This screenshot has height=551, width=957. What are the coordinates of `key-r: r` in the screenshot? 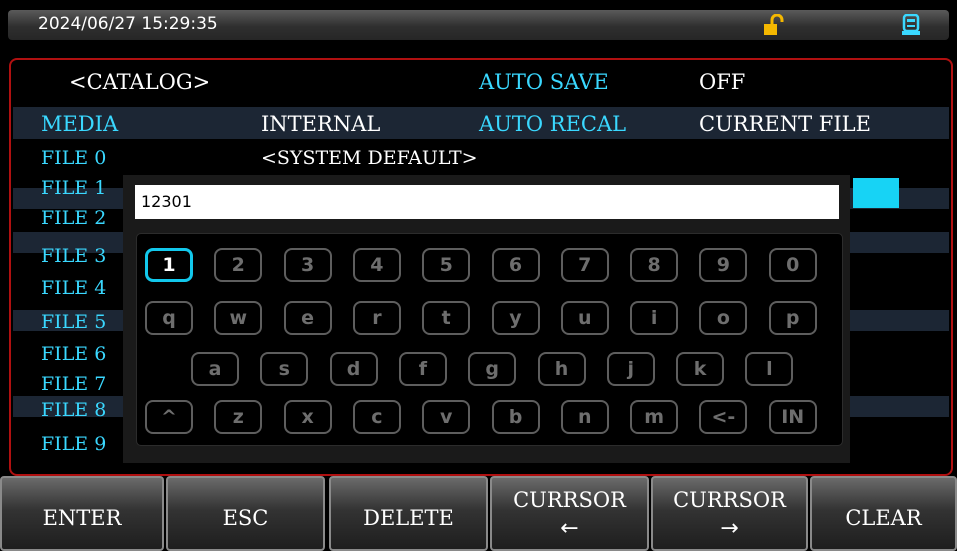 It's located at (376, 318).